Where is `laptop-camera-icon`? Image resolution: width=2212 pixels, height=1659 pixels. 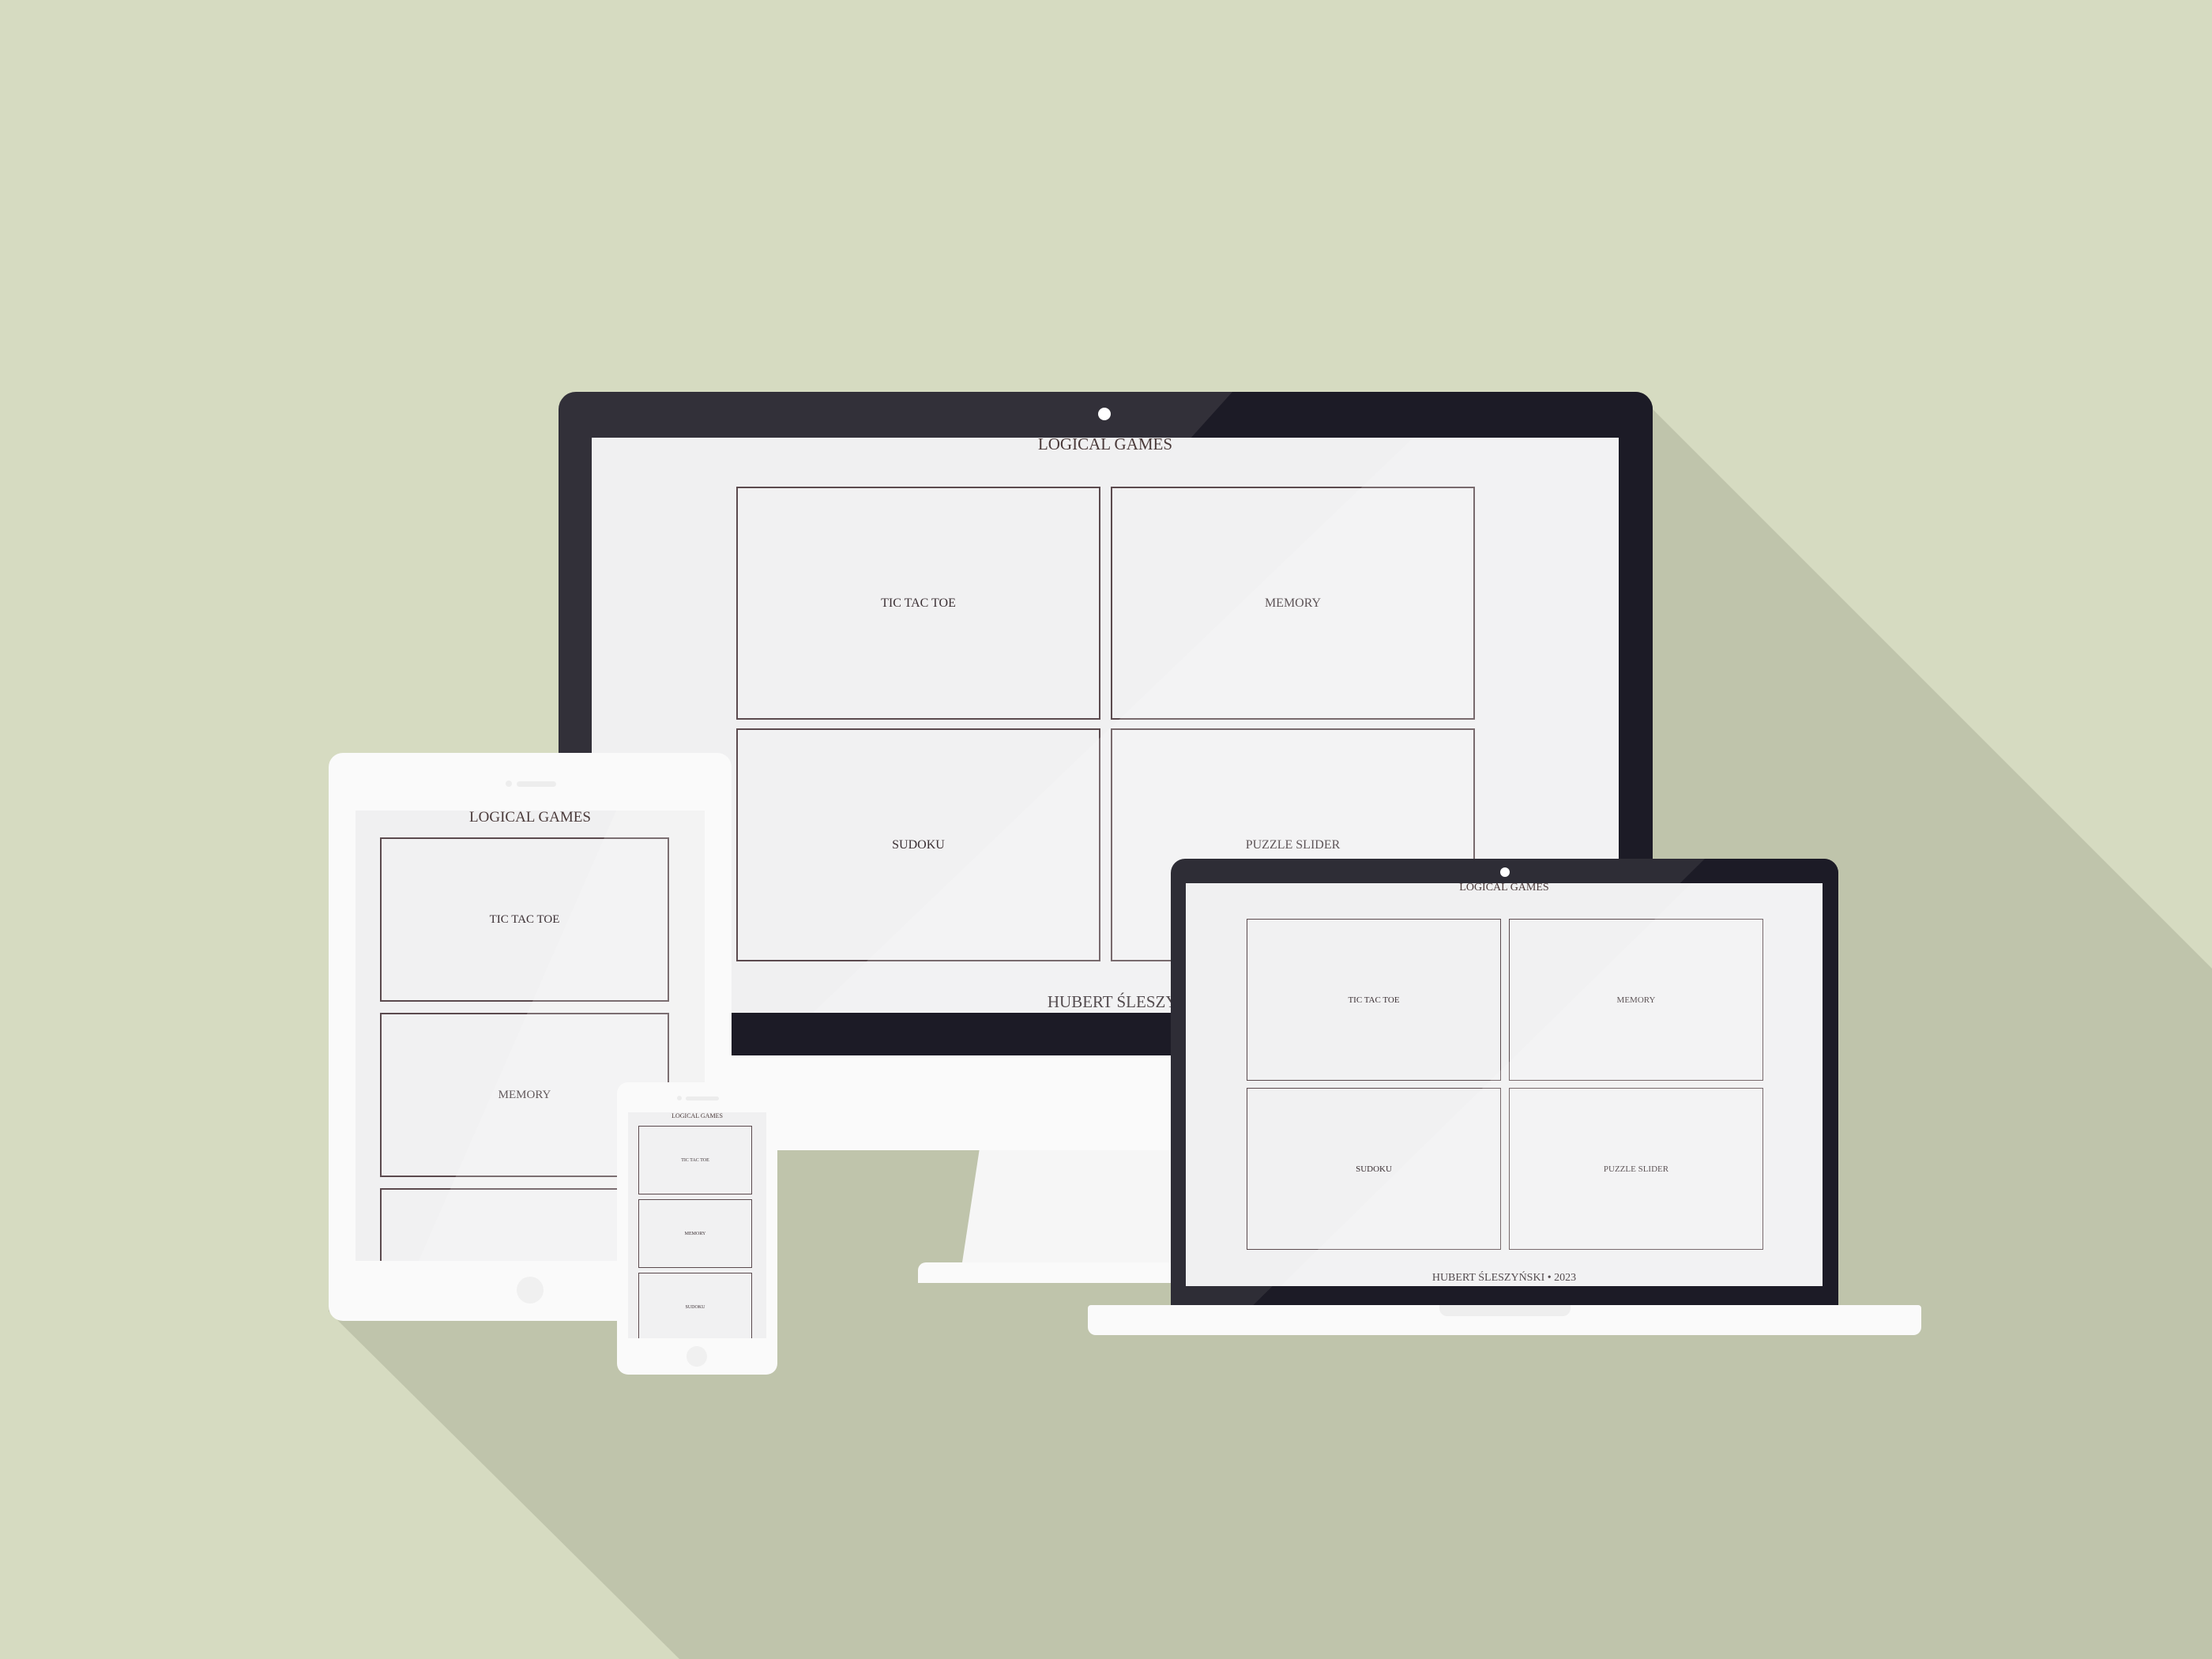
laptop-camera-icon is located at coordinates (1505, 872).